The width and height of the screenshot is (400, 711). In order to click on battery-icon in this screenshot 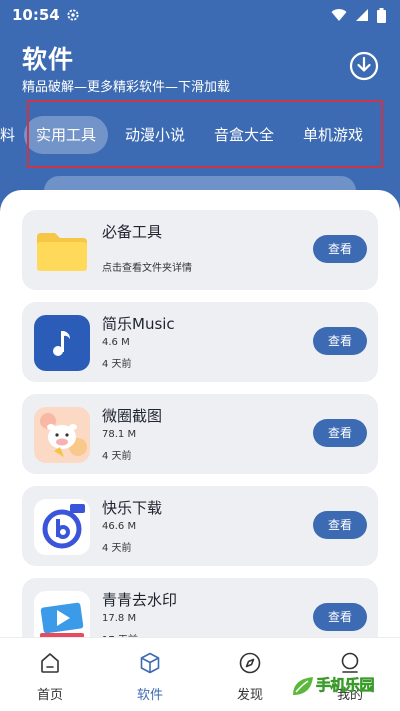, I will do `click(381, 15)`.